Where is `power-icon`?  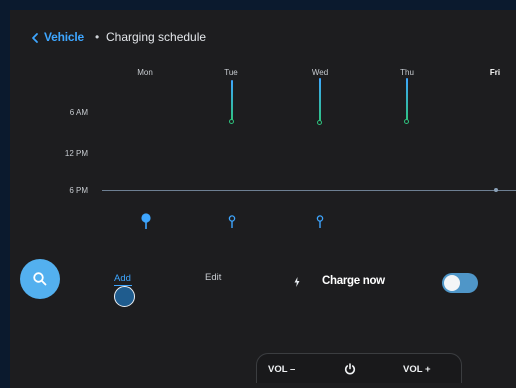
power-icon is located at coordinates (350, 369).